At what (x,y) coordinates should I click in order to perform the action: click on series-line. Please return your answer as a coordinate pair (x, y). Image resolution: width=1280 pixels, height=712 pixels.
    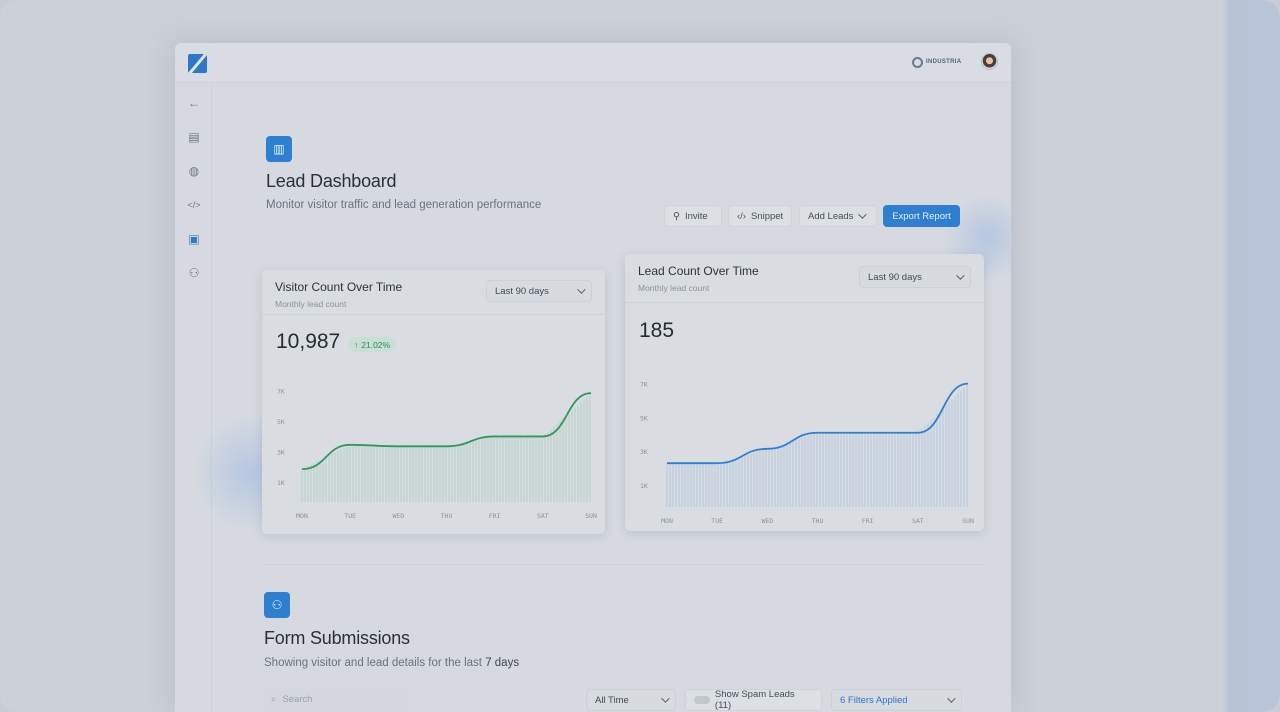
    Looking at the image, I should click on (818, 423).